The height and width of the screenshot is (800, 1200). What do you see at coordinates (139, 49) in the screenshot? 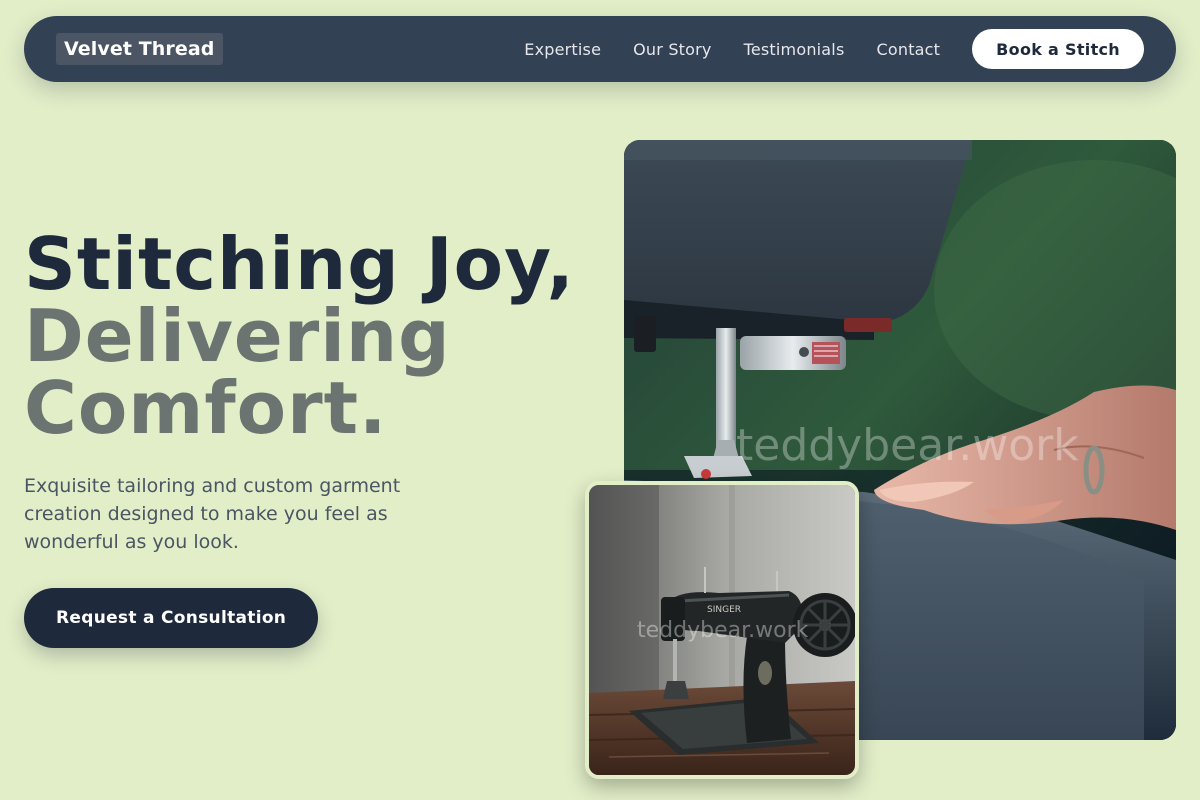
I see `brand-logo: Velvet Thread` at bounding box center [139, 49].